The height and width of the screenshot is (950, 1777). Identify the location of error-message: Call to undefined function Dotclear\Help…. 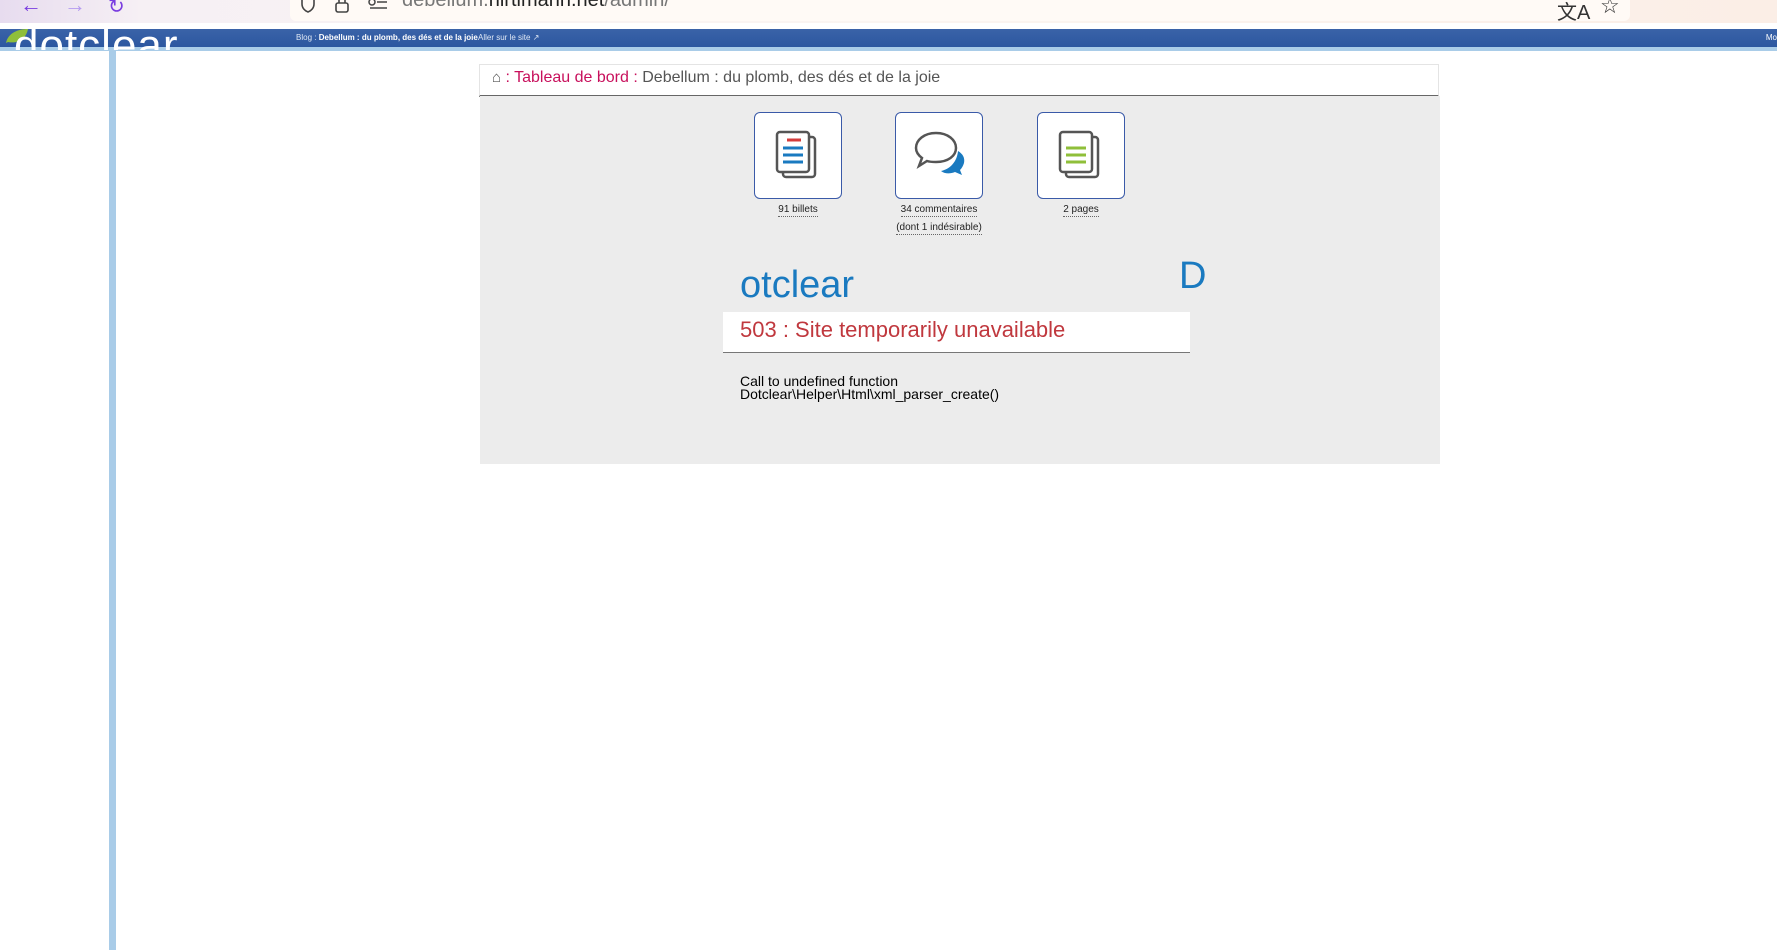
(905, 388).